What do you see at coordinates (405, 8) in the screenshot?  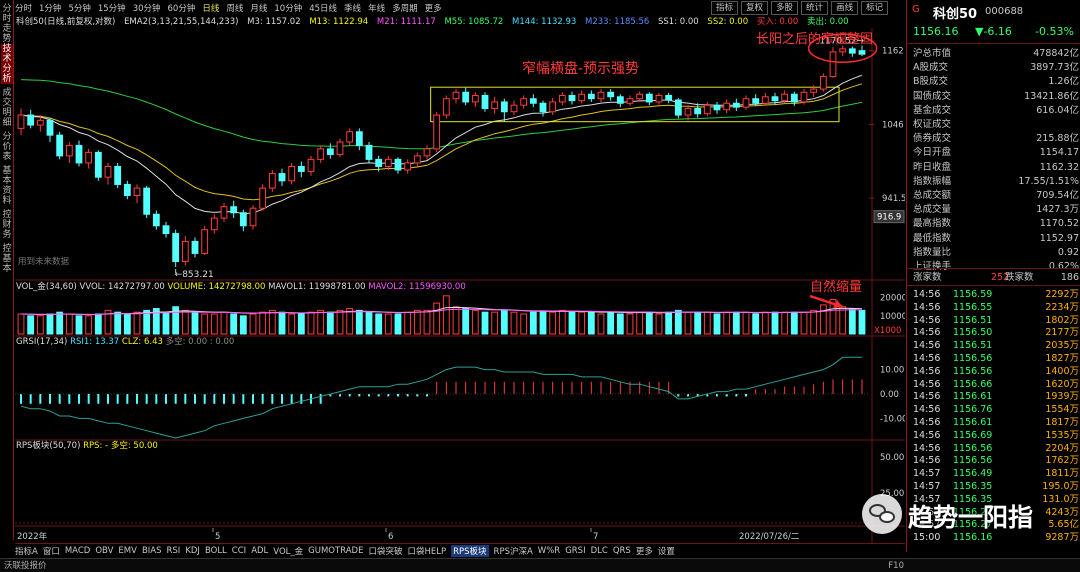 I see `period-tab-13: 多周期` at bounding box center [405, 8].